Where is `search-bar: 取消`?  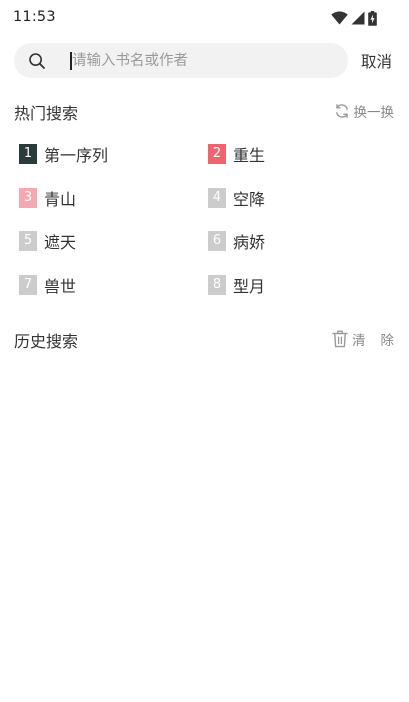 search-bar: 取消 is located at coordinates (204, 60).